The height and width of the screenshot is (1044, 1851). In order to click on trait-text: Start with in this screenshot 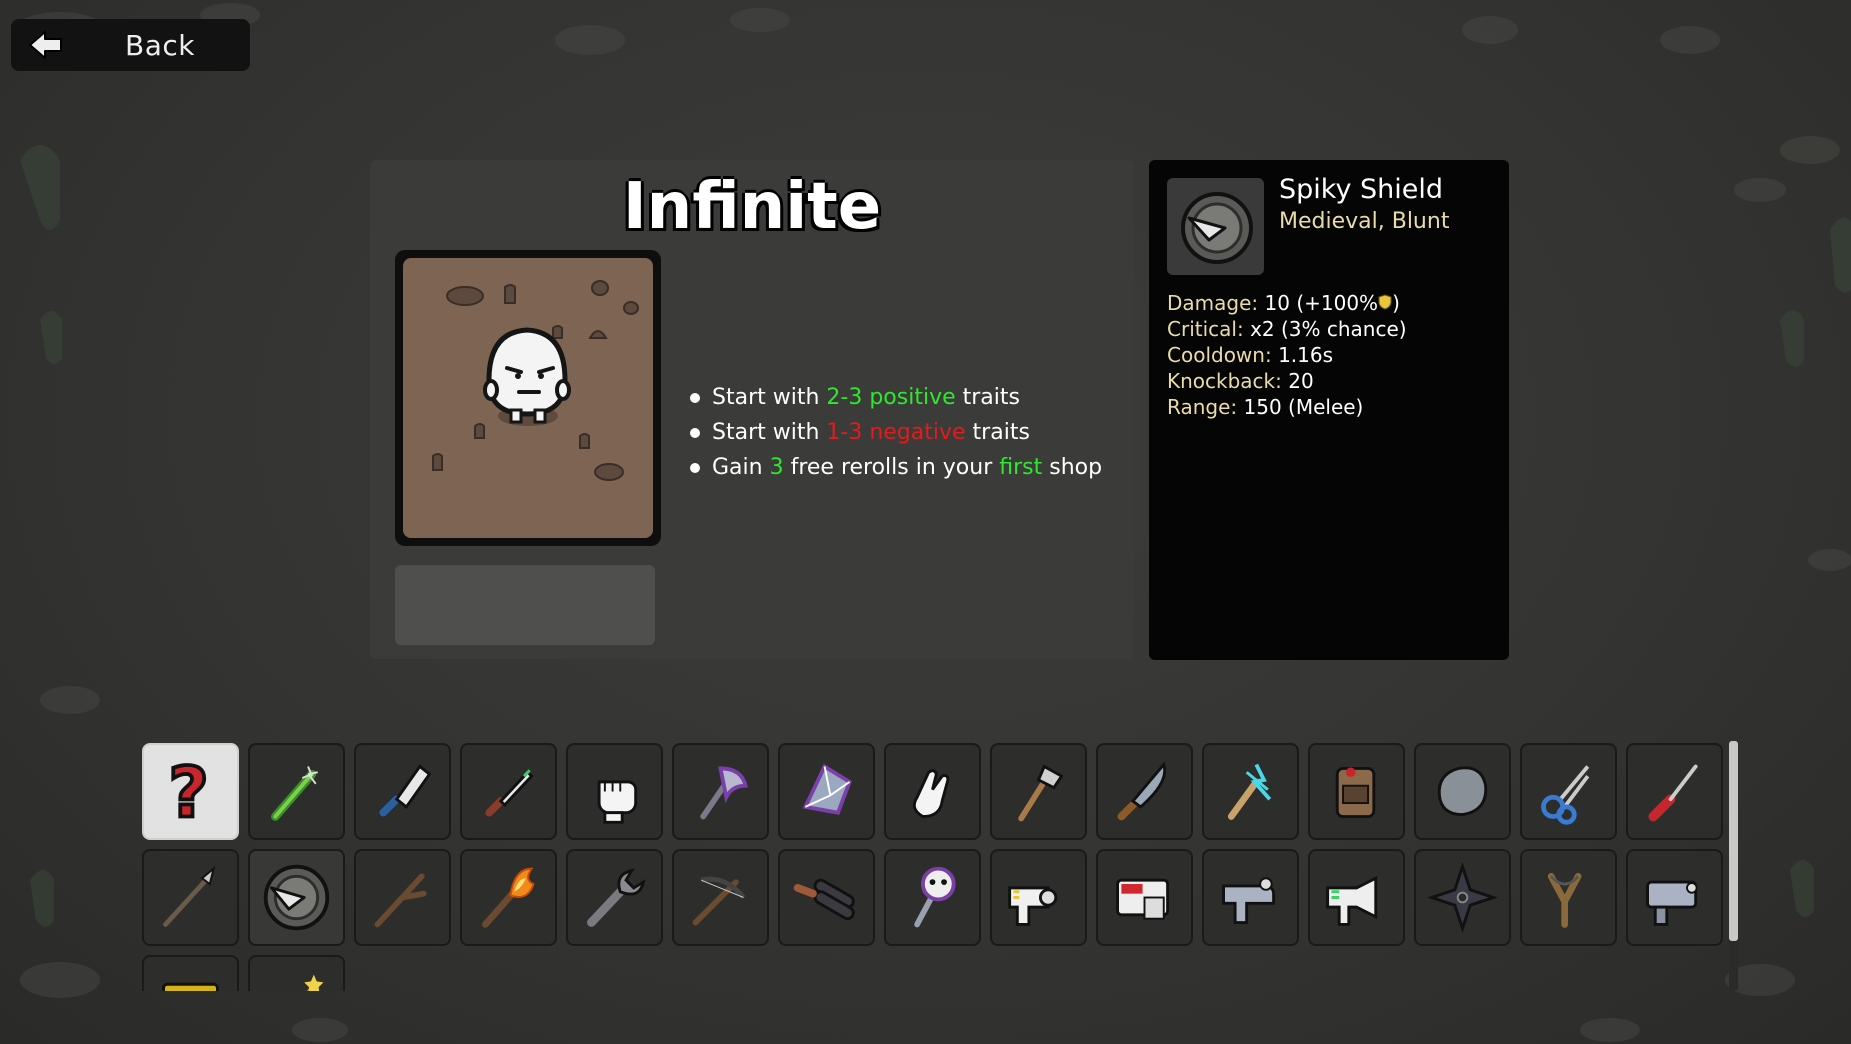, I will do `click(769, 397)`.